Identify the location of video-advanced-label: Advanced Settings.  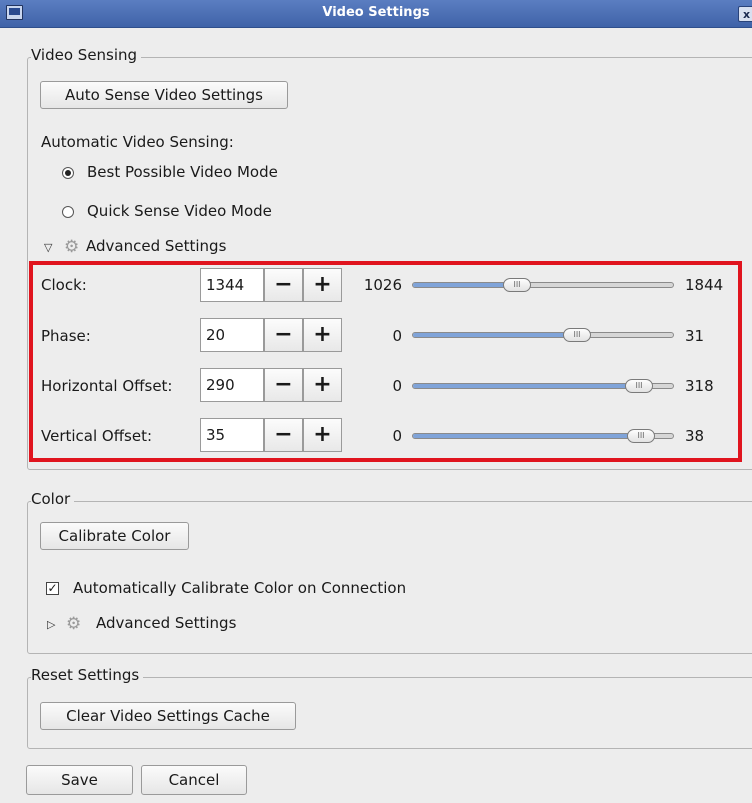
(156, 246).